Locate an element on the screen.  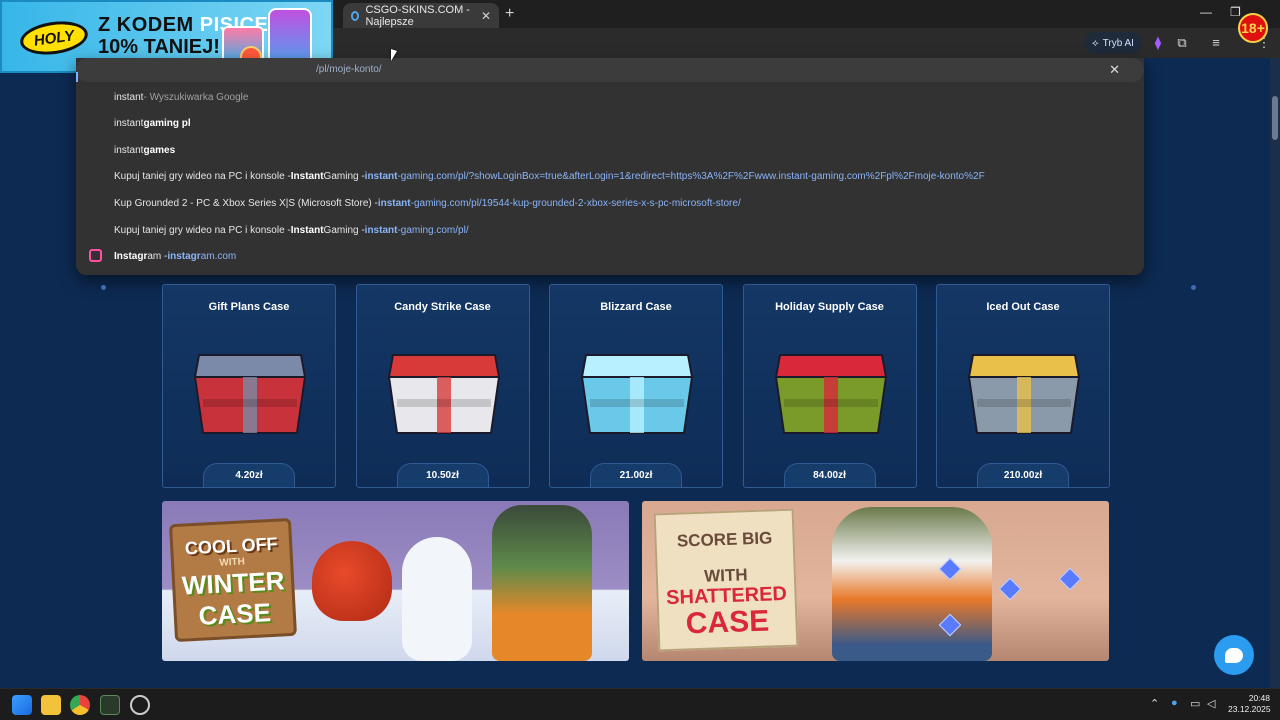
case-card: Blizzard Case 21.00zł is located at coordinates (636, 386).